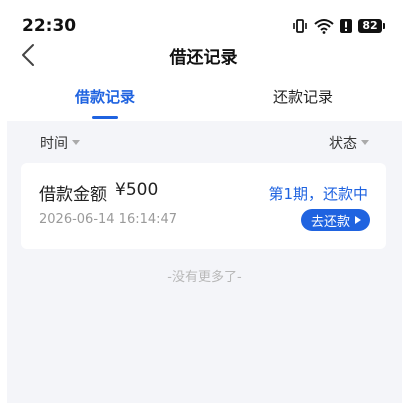 Image resolution: width=407 pixels, height=403 pixels. Describe the element at coordinates (346, 26) in the screenshot. I see `alert-icon` at that location.